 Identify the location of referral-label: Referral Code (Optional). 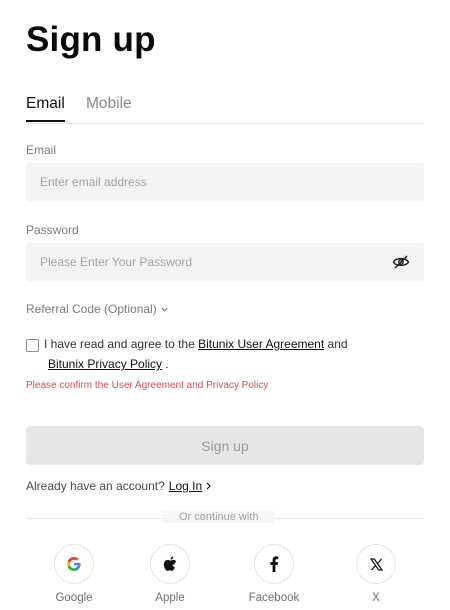
(91, 309).